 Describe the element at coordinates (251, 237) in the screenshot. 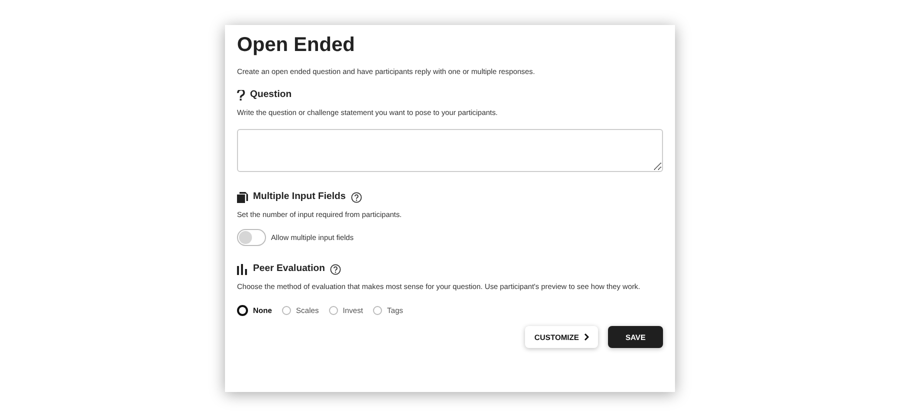

I see `toggle-switch` at that location.